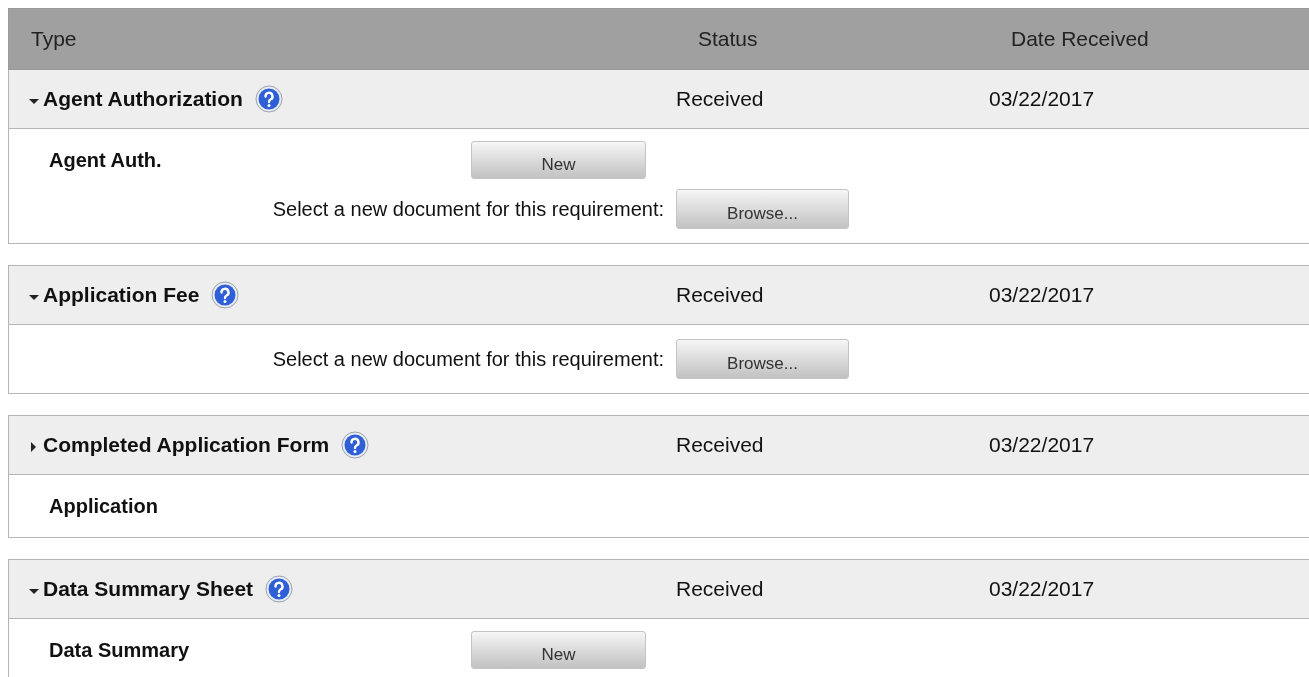  What do you see at coordinates (121, 295) in the screenshot?
I see `section-title: Application Fee` at bounding box center [121, 295].